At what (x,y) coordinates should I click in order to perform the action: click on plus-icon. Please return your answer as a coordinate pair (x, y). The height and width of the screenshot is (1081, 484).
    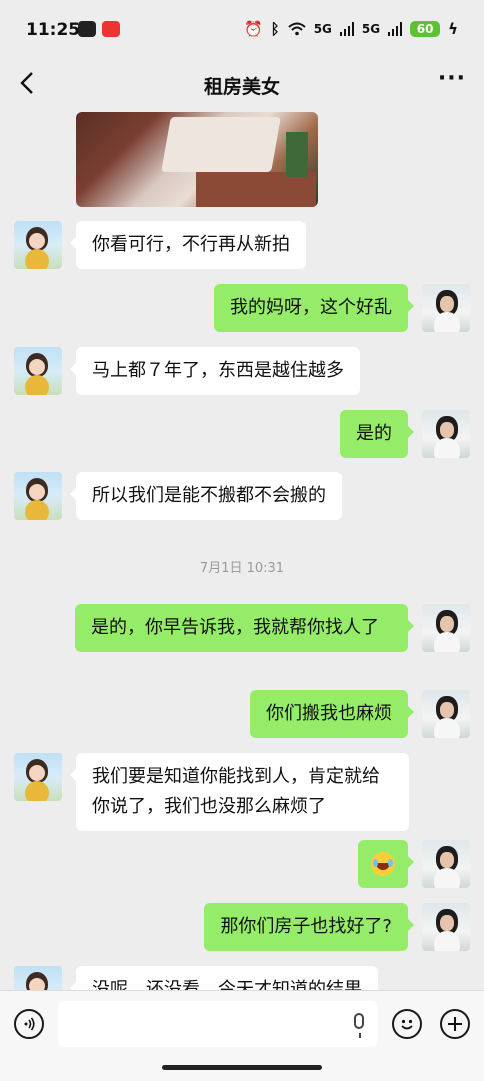
    Looking at the image, I should click on (455, 1024).